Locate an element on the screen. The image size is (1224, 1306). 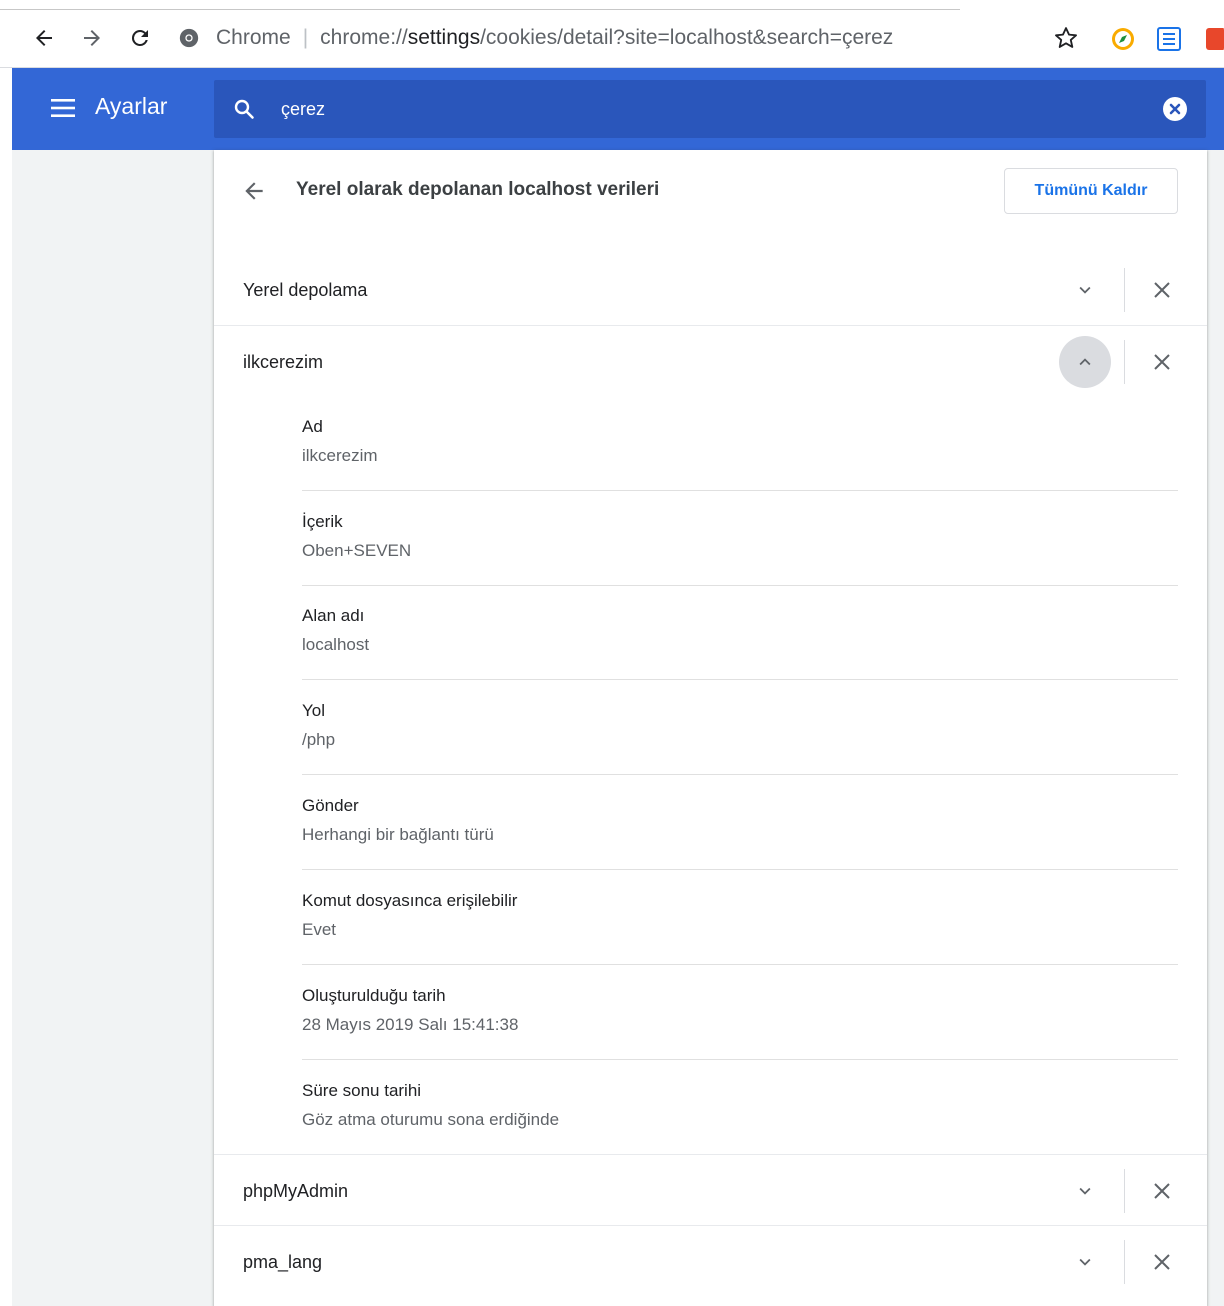
star-icon is located at coordinates (1066, 38).